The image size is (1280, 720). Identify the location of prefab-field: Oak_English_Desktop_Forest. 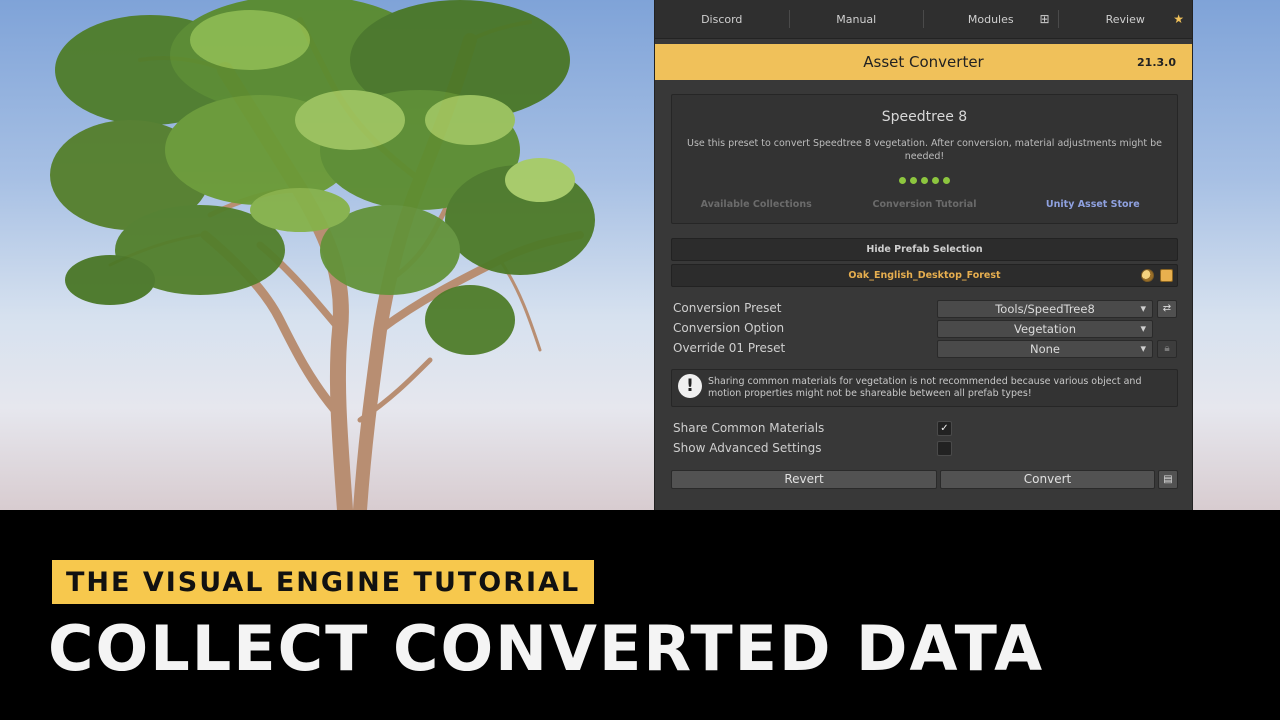
(924, 275).